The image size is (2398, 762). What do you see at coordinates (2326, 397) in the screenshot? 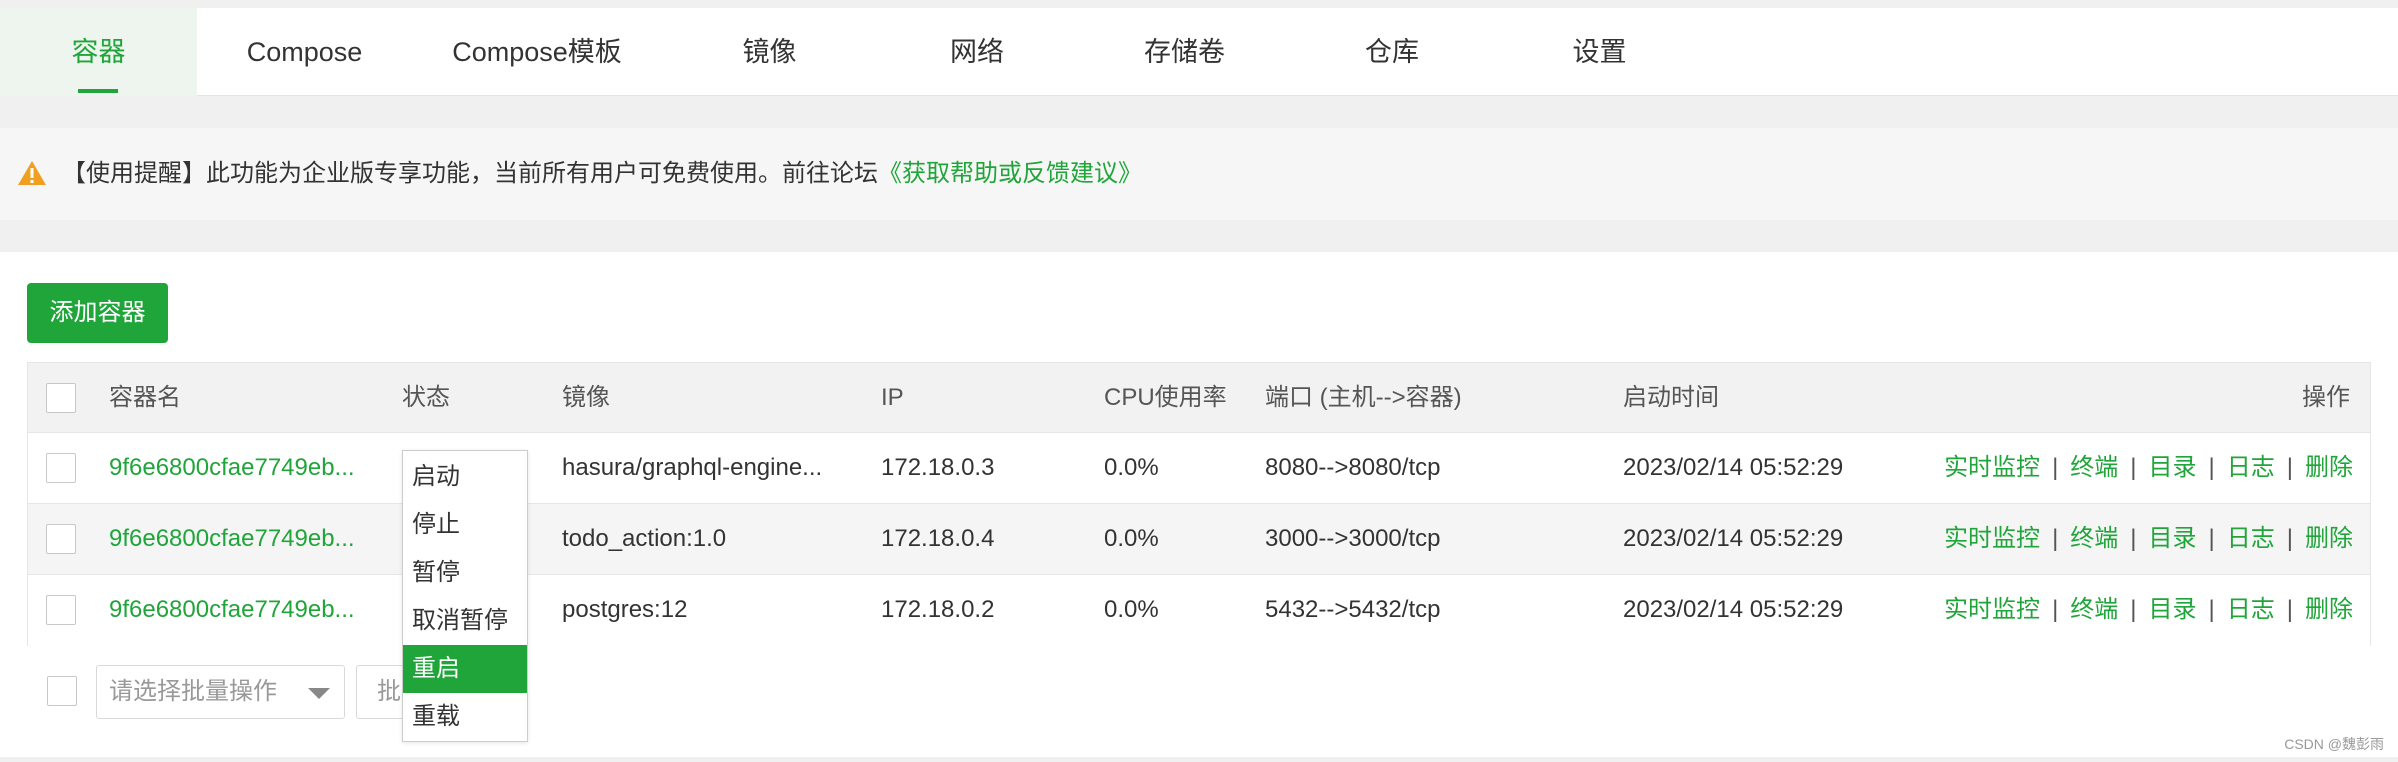
I see `header-actions: 操作` at bounding box center [2326, 397].